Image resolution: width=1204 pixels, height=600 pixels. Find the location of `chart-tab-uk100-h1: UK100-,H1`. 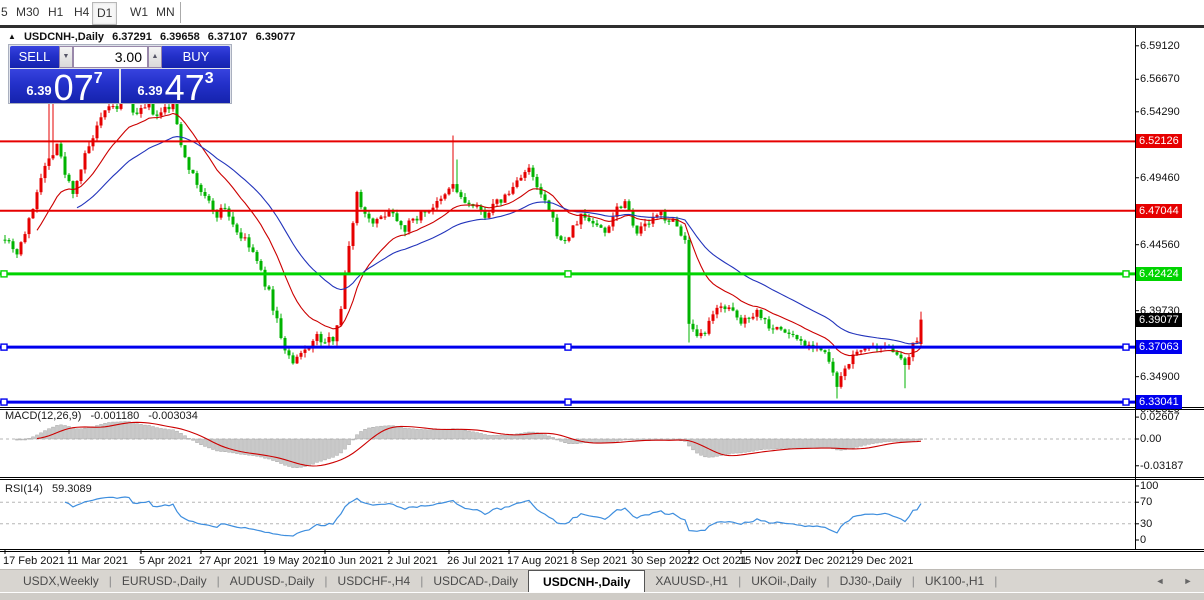

chart-tab-uk100-h1: UK100-,H1 is located at coordinates (954, 581).